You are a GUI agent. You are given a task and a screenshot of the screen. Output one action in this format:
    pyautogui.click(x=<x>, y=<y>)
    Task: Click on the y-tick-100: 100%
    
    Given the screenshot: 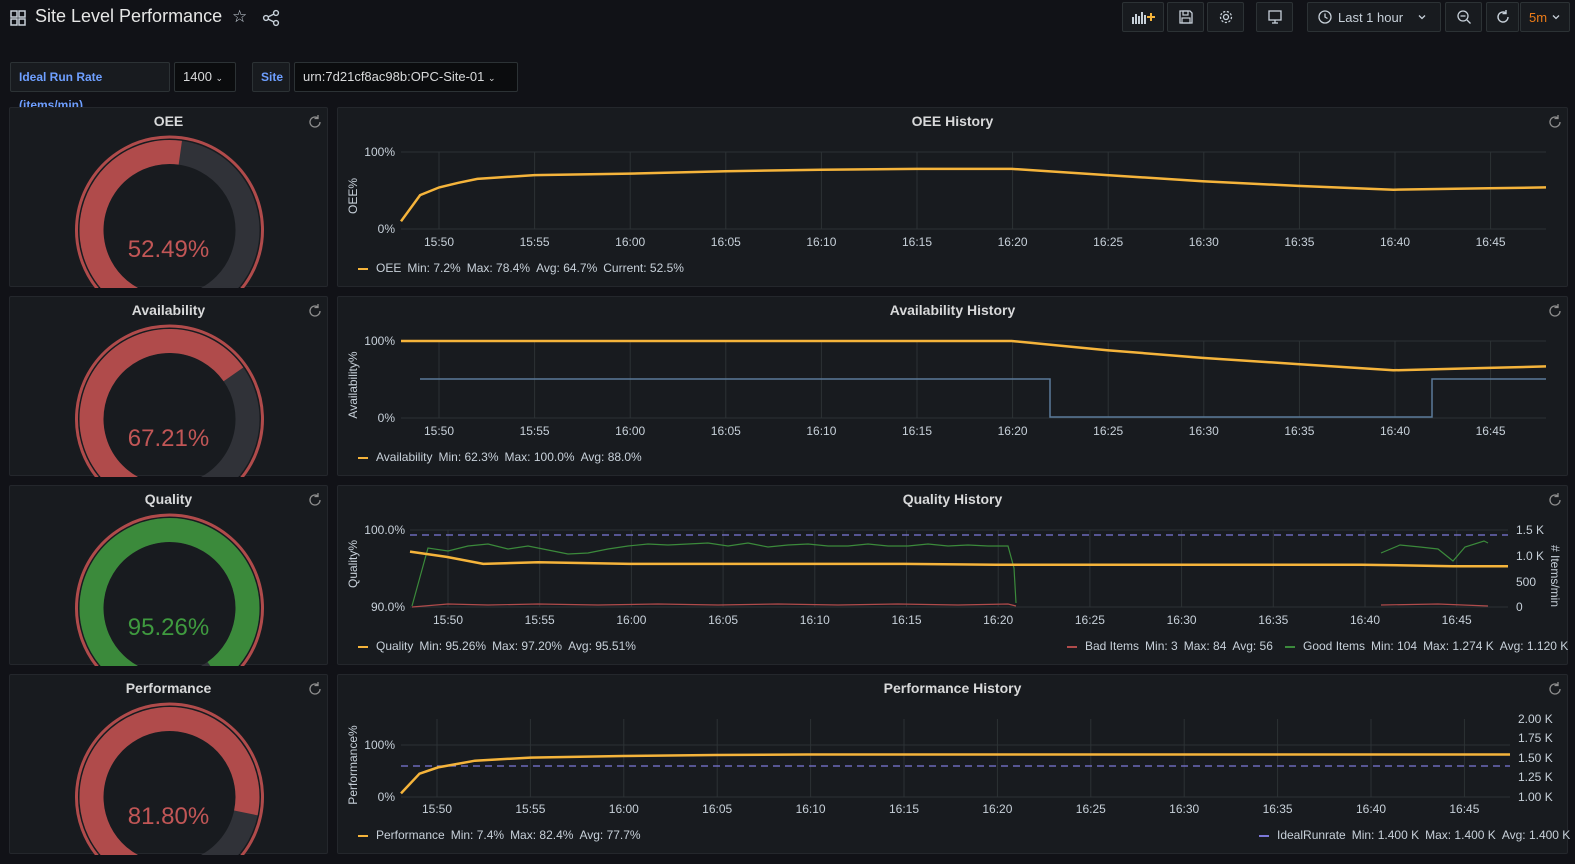 What is the action you would take?
    pyautogui.click(x=379, y=341)
    